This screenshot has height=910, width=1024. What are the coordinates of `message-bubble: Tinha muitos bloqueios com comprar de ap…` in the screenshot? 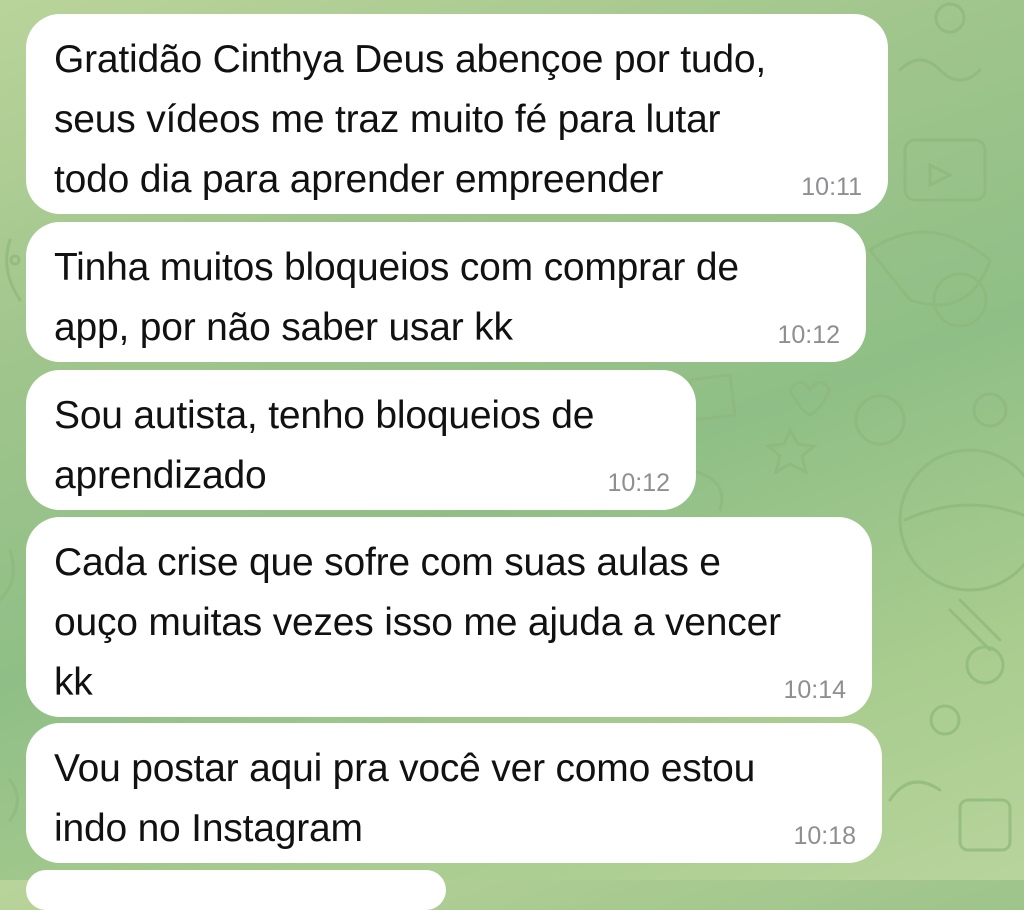 It's located at (446, 292).